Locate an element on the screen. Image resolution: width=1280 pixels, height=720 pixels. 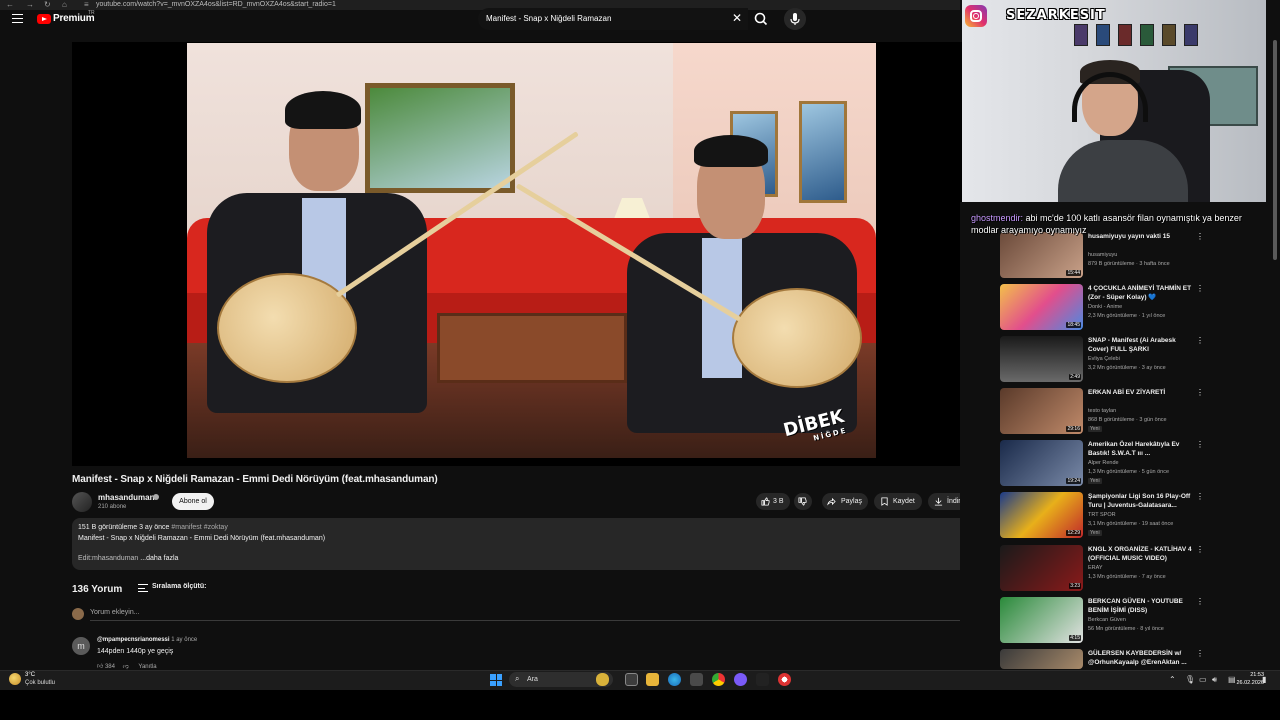
recommendation-thumbnail: 29:16 is located at coordinates (1041, 411).